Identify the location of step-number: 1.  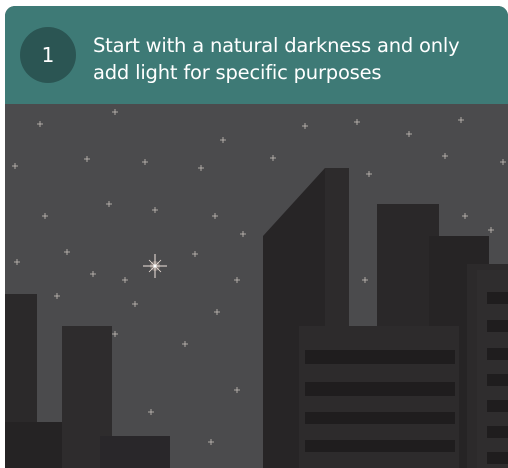
(48, 55).